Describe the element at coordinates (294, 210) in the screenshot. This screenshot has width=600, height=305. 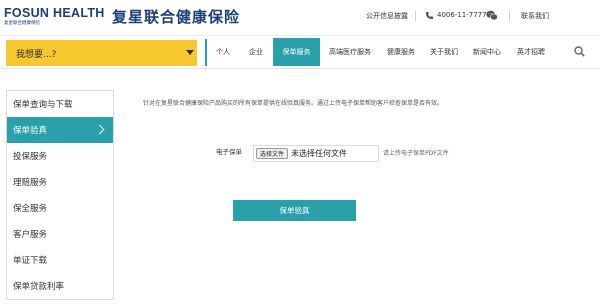
I see `verify-policy-button: 保单验真` at that location.